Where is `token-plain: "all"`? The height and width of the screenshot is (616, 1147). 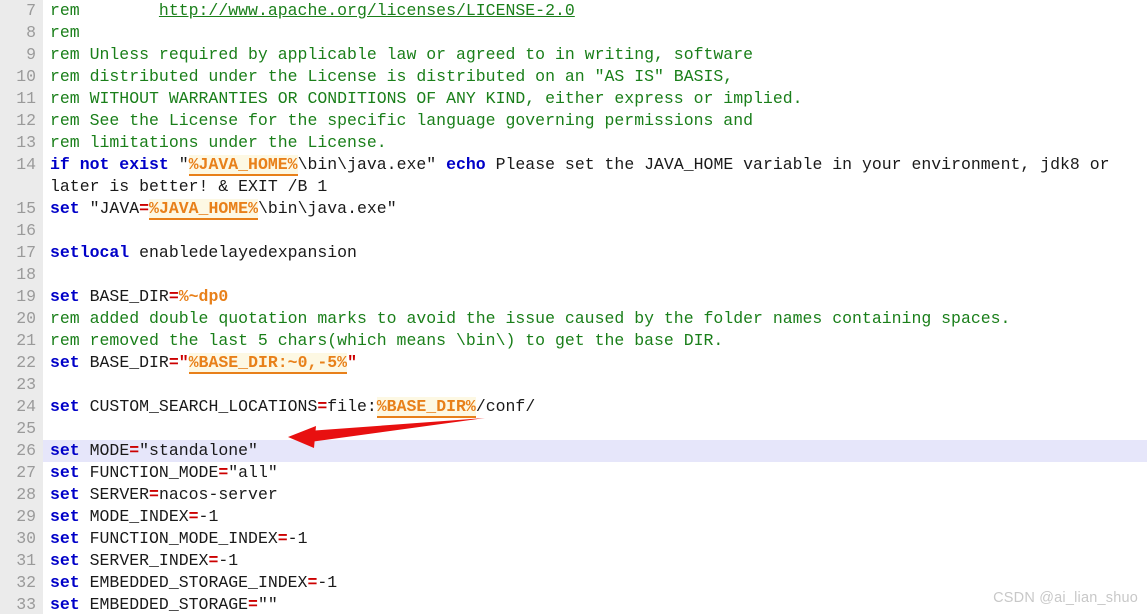
token-plain: "all" is located at coordinates (253, 472).